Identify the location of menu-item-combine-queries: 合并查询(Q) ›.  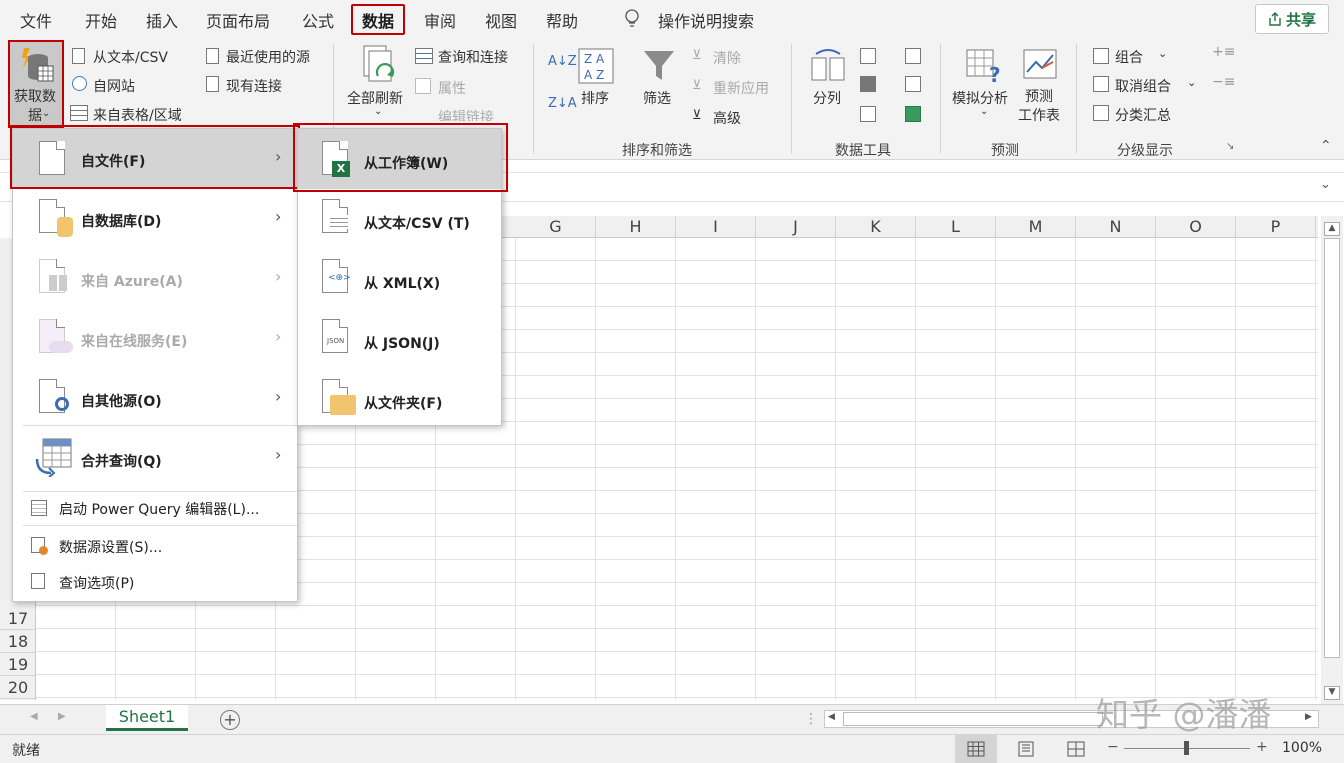
(155, 459).